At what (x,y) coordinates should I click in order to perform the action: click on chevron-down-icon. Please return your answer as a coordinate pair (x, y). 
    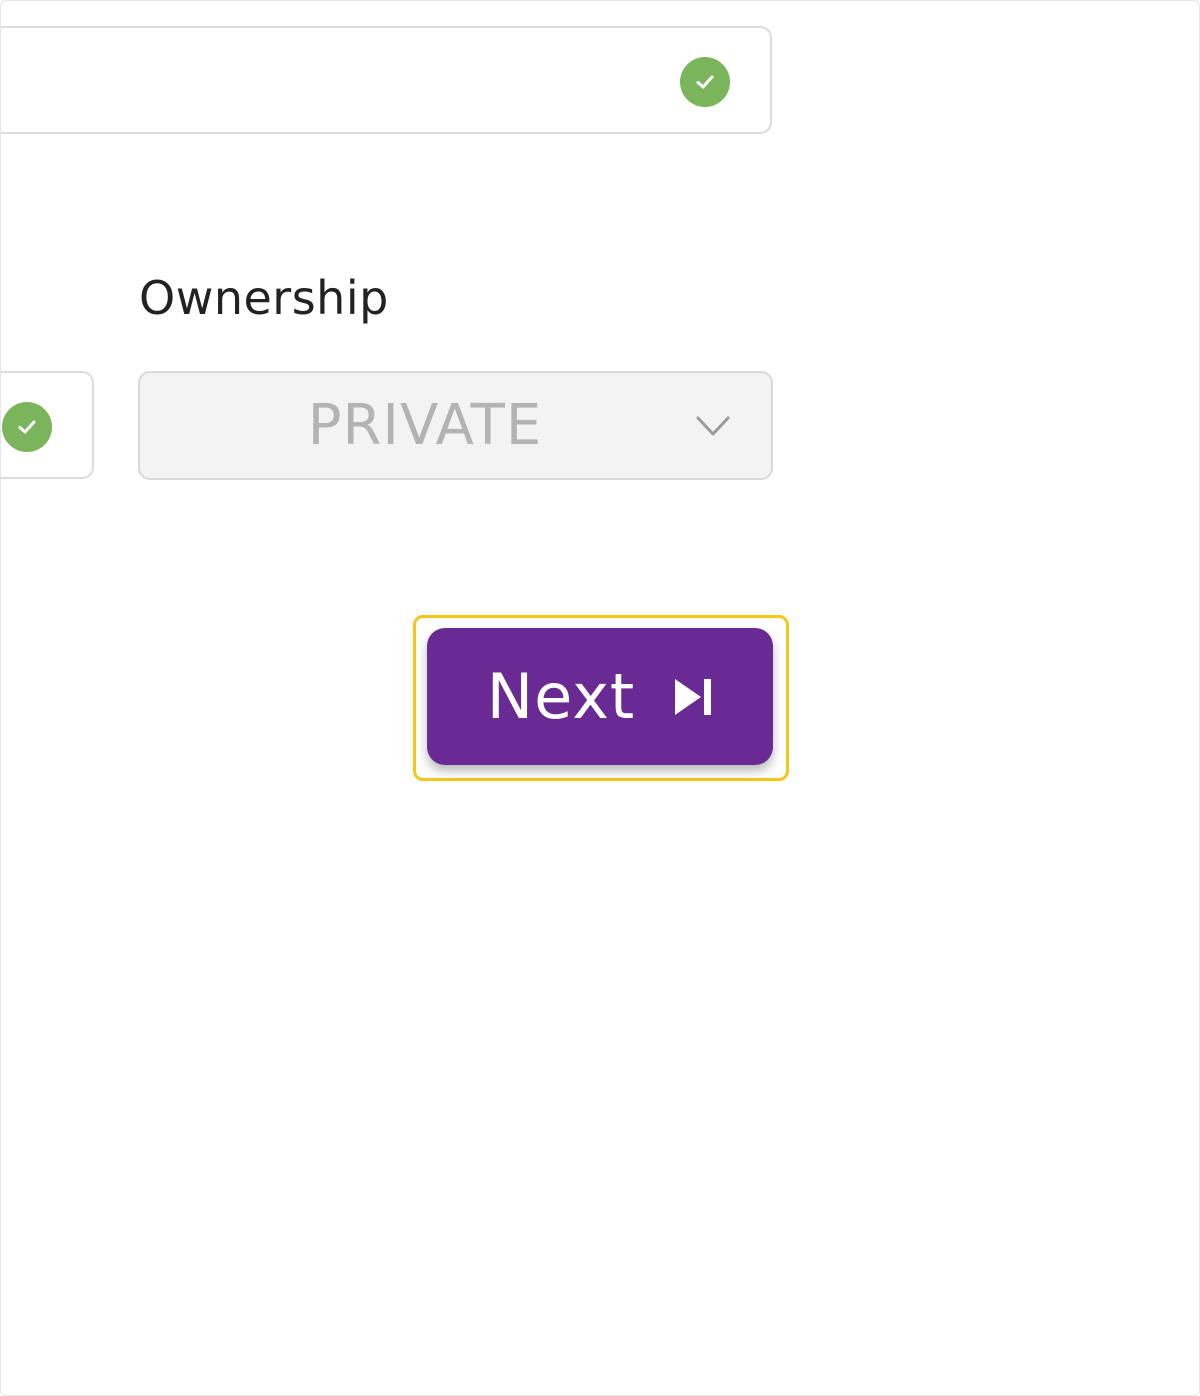
    Looking at the image, I should click on (713, 426).